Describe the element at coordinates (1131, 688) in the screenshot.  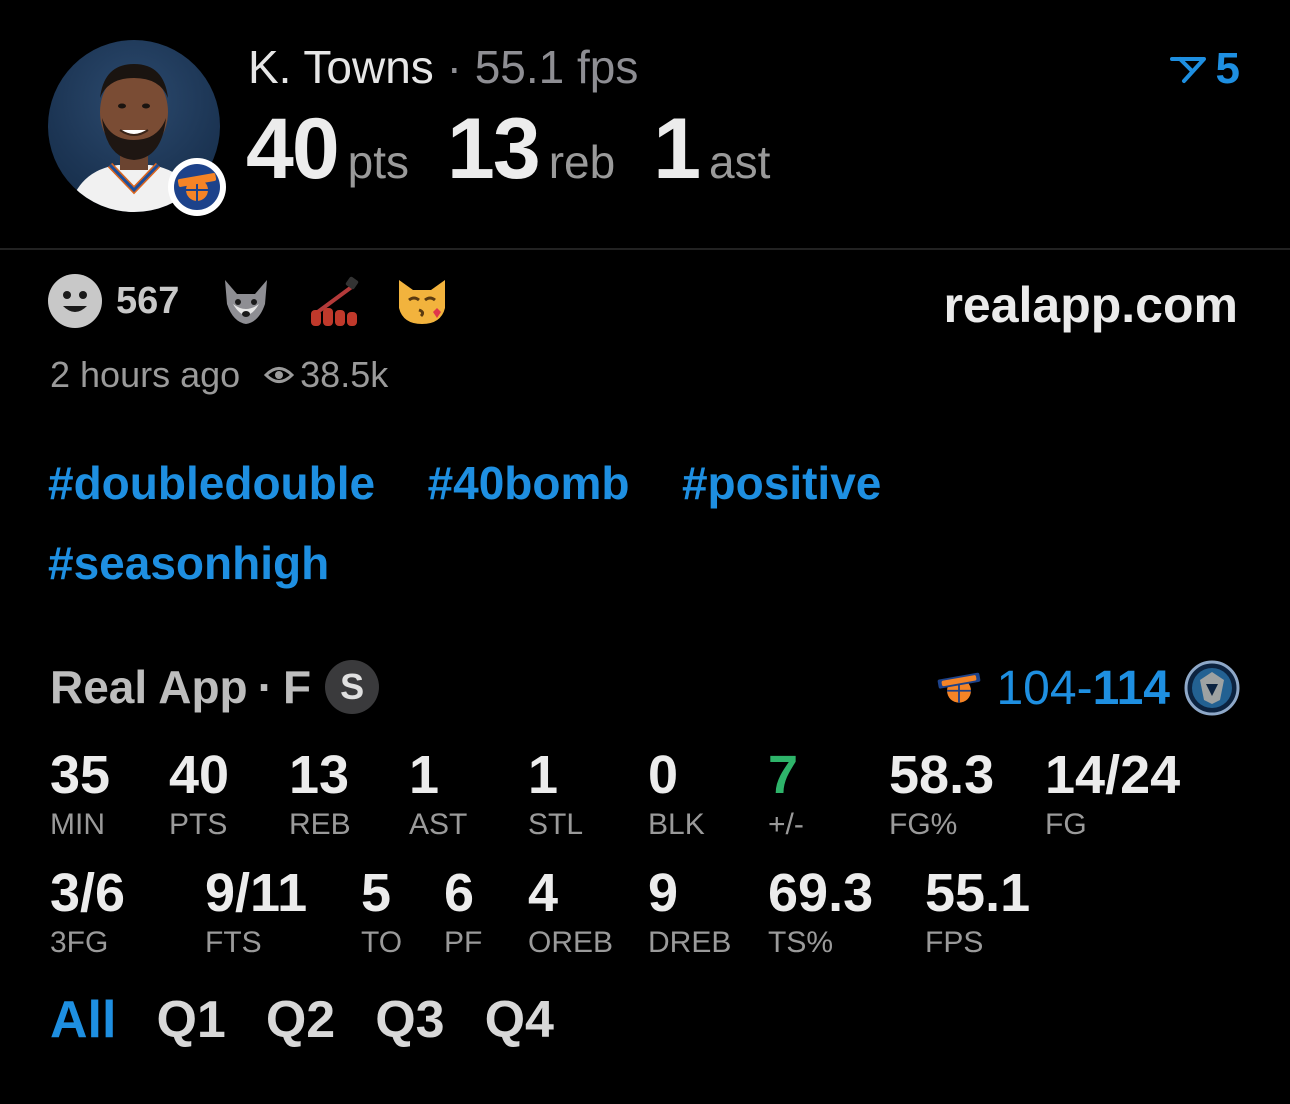
I see `home-score: 114` at that location.